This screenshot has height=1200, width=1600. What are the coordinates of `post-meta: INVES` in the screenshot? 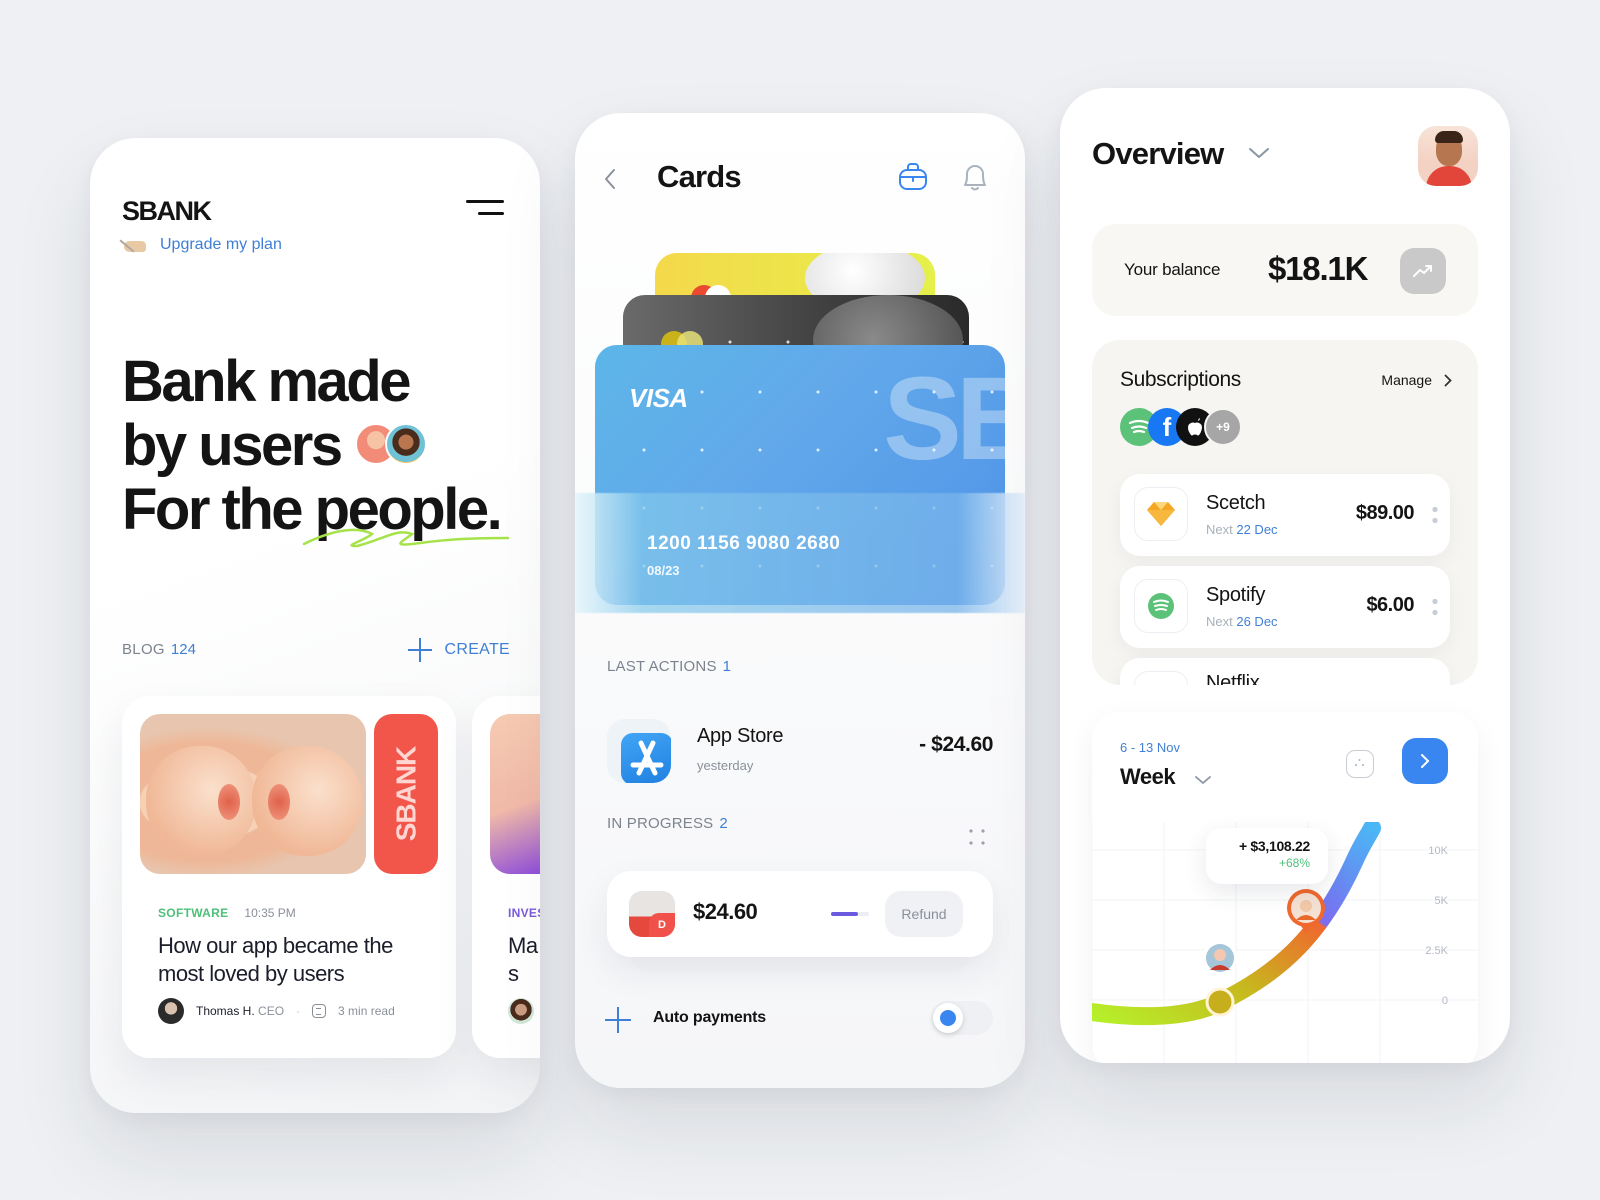 It's located at (524, 913).